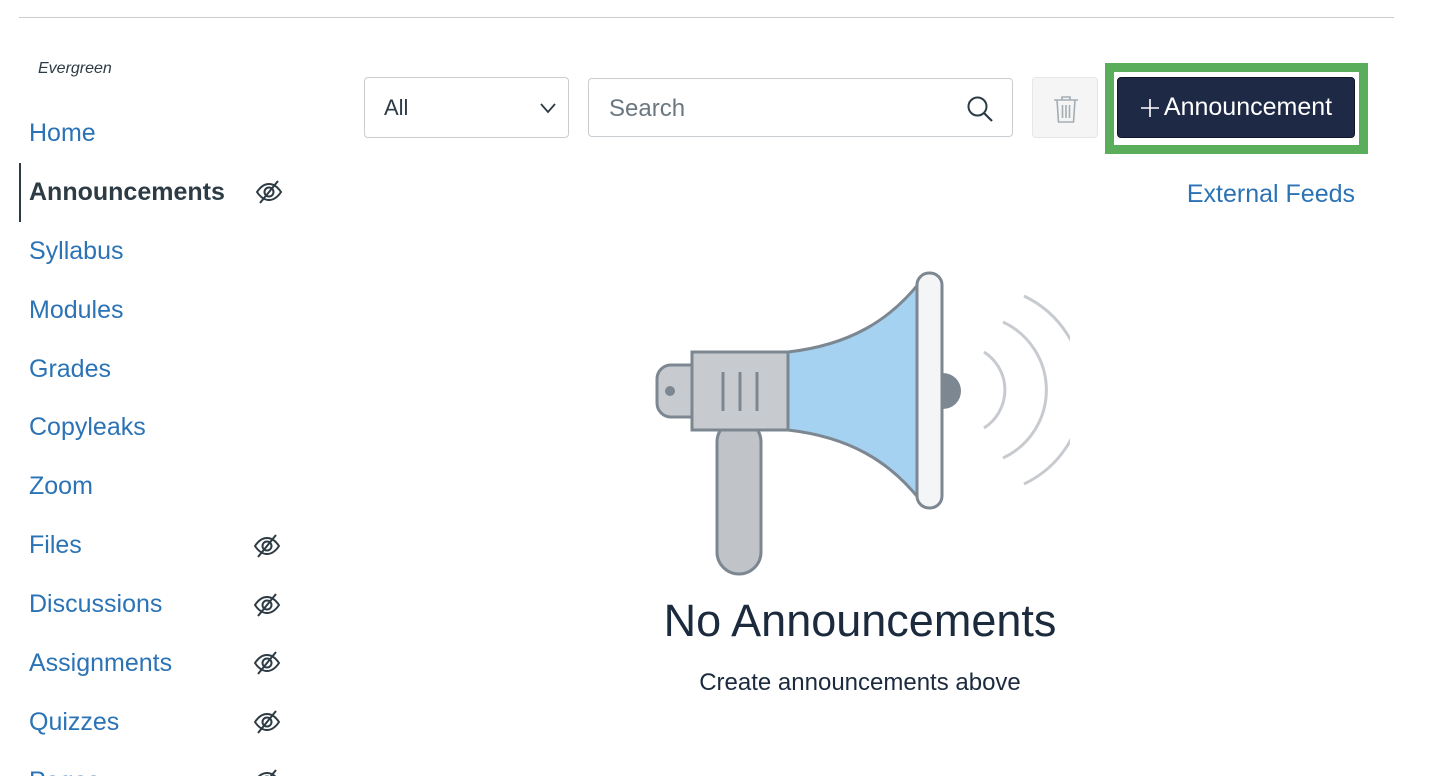  What do you see at coordinates (164, 310) in the screenshot?
I see `sidebar-item-modules: Modules` at bounding box center [164, 310].